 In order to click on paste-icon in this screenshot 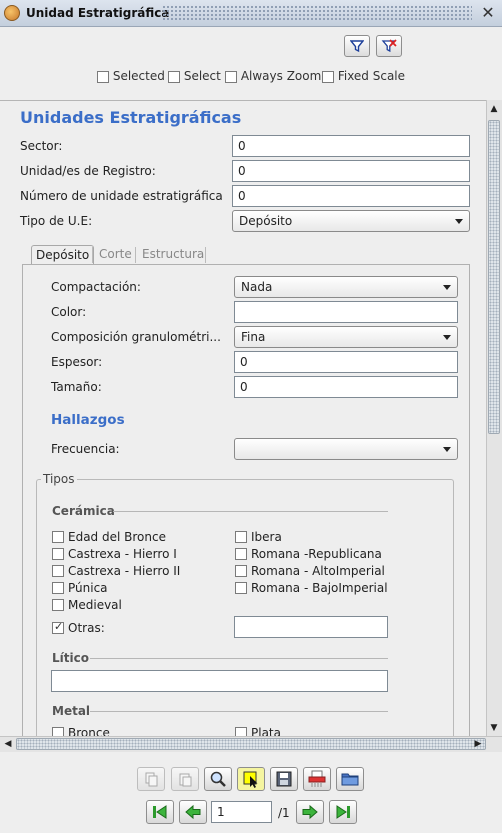, I will do `click(185, 780)`.